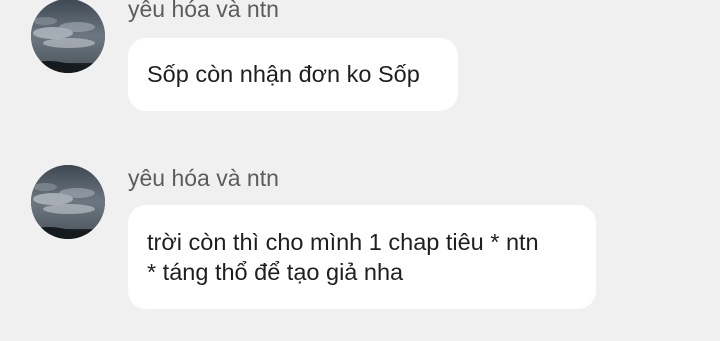 The height and width of the screenshot is (341, 720). What do you see at coordinates (343, 242) in the screenshot?
I see `message-text-line: trời còn thì cho mình 1 chap tiêu * ntn` at bounding box center [343, 242].